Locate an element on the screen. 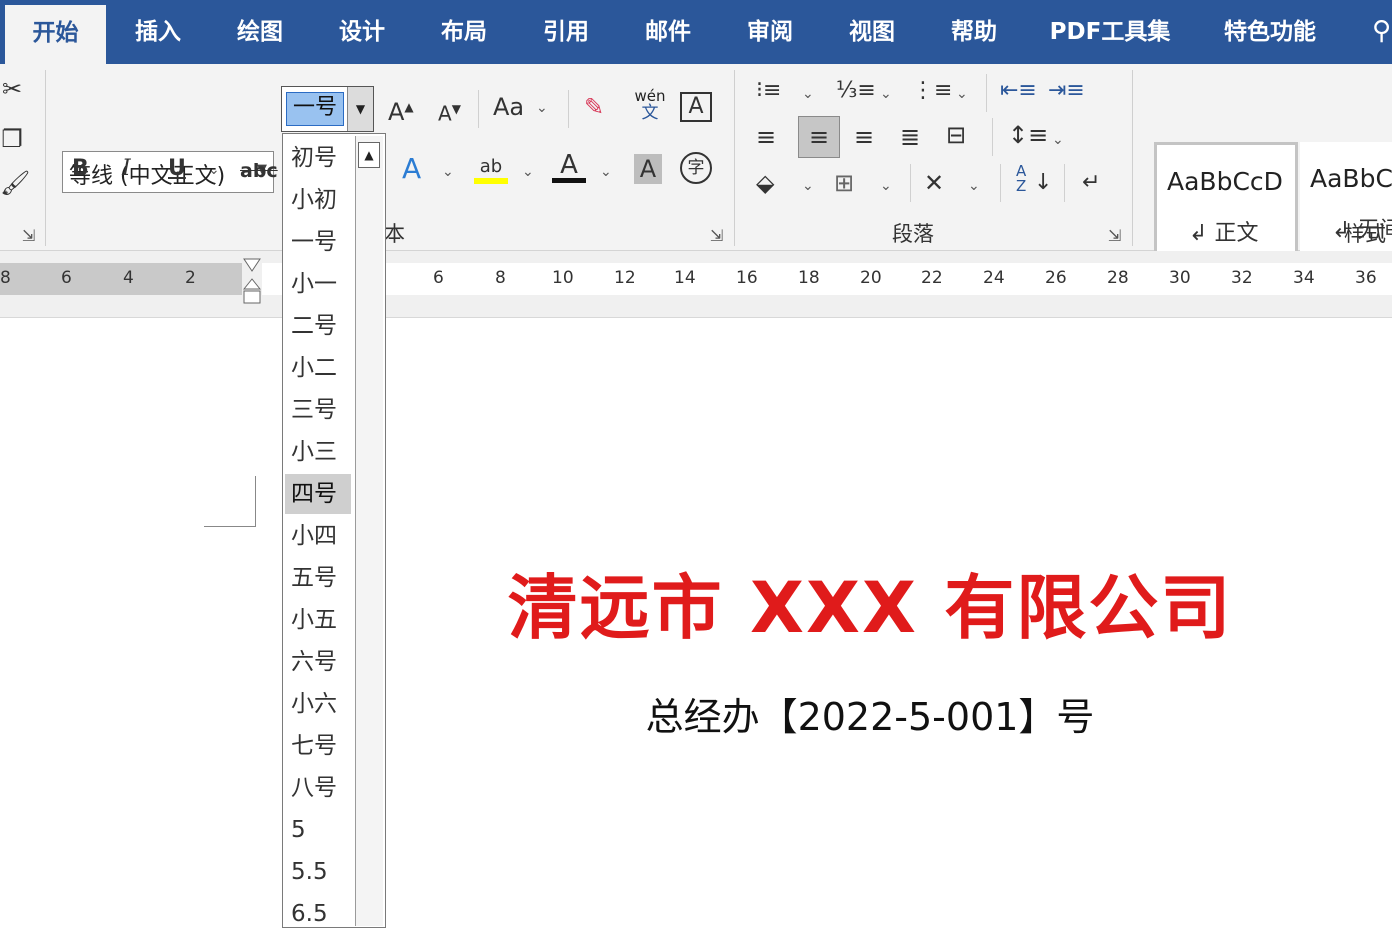  numbering-icon: ⅓≡ is located at coordinates (856, 91).